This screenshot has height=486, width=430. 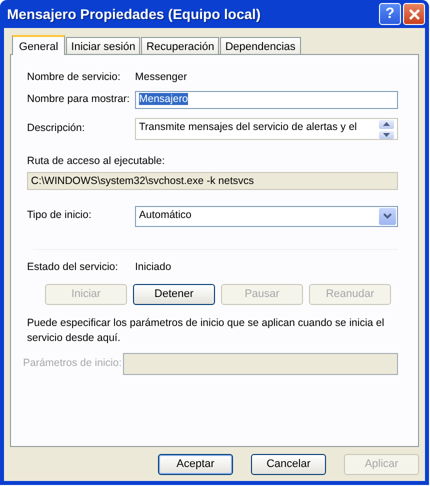 I want to click on field-label: Descripción:, so click(x=56, y=128).